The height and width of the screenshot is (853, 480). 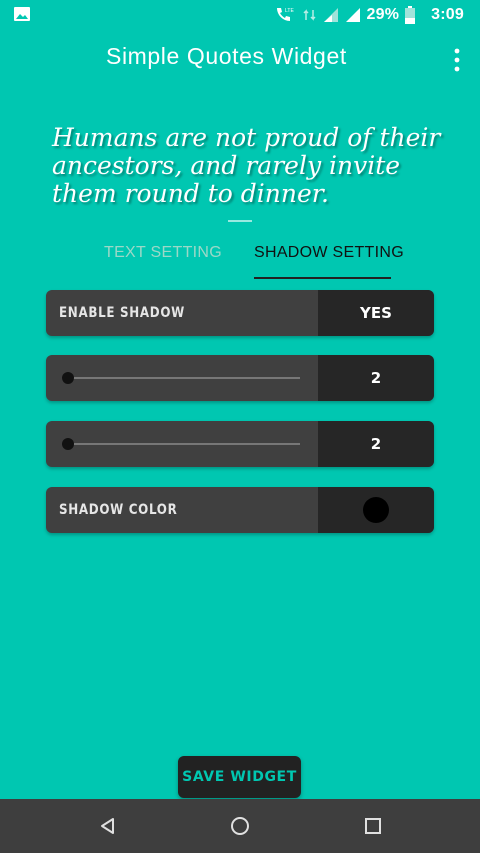 I want to click on status-icons: LTE 29% 3:09, so click(x=369, y=15).